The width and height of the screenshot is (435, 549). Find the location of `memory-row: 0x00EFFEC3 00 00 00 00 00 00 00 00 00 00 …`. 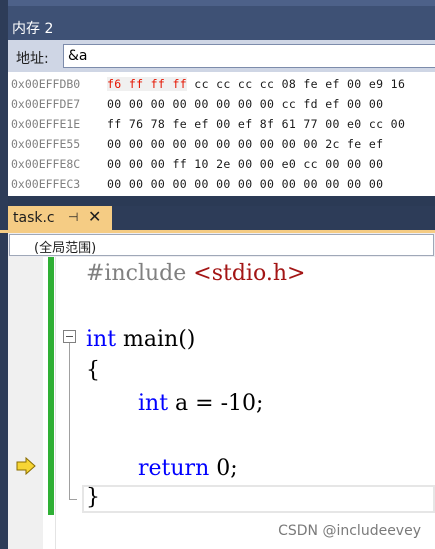

memory-row: 0x00EFFEC3 00 00 00 00 00 00 00 00 00 00 … is located at coordinates (197, 184).